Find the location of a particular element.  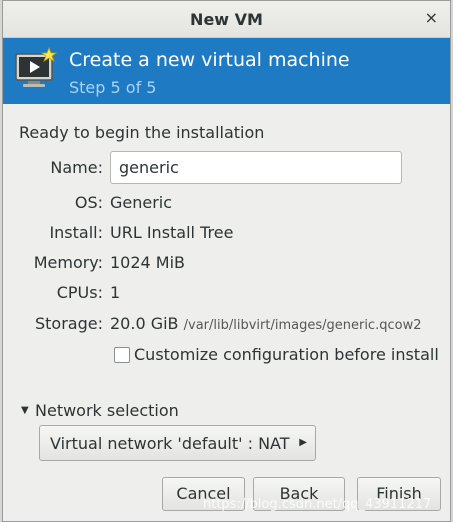

install-label: Install: is located at coordinates (76, 232).